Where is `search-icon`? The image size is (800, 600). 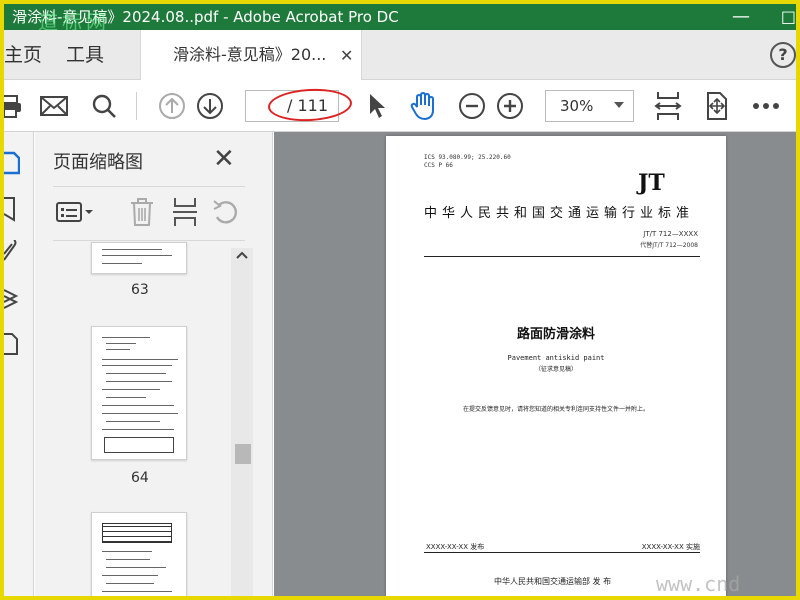 search-icon is located at coordinates (104, 106).